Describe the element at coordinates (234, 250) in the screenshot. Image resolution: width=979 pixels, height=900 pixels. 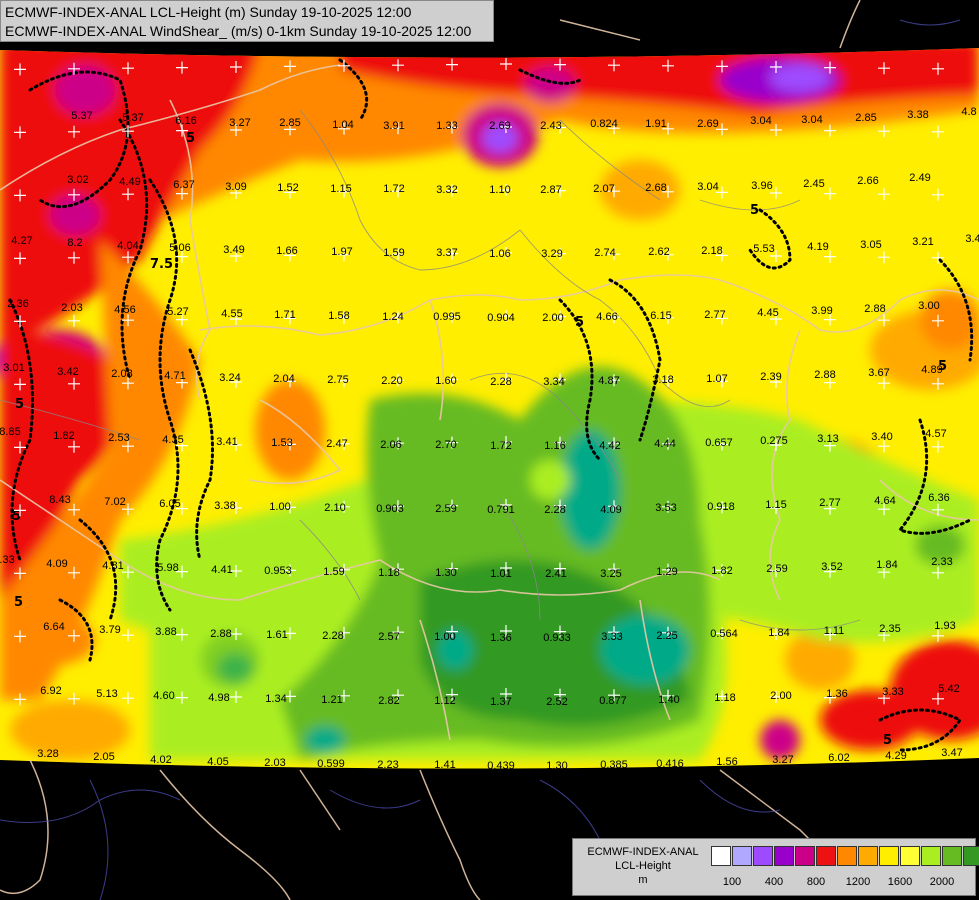
I see `shear-value-label: 3.49` at that location.